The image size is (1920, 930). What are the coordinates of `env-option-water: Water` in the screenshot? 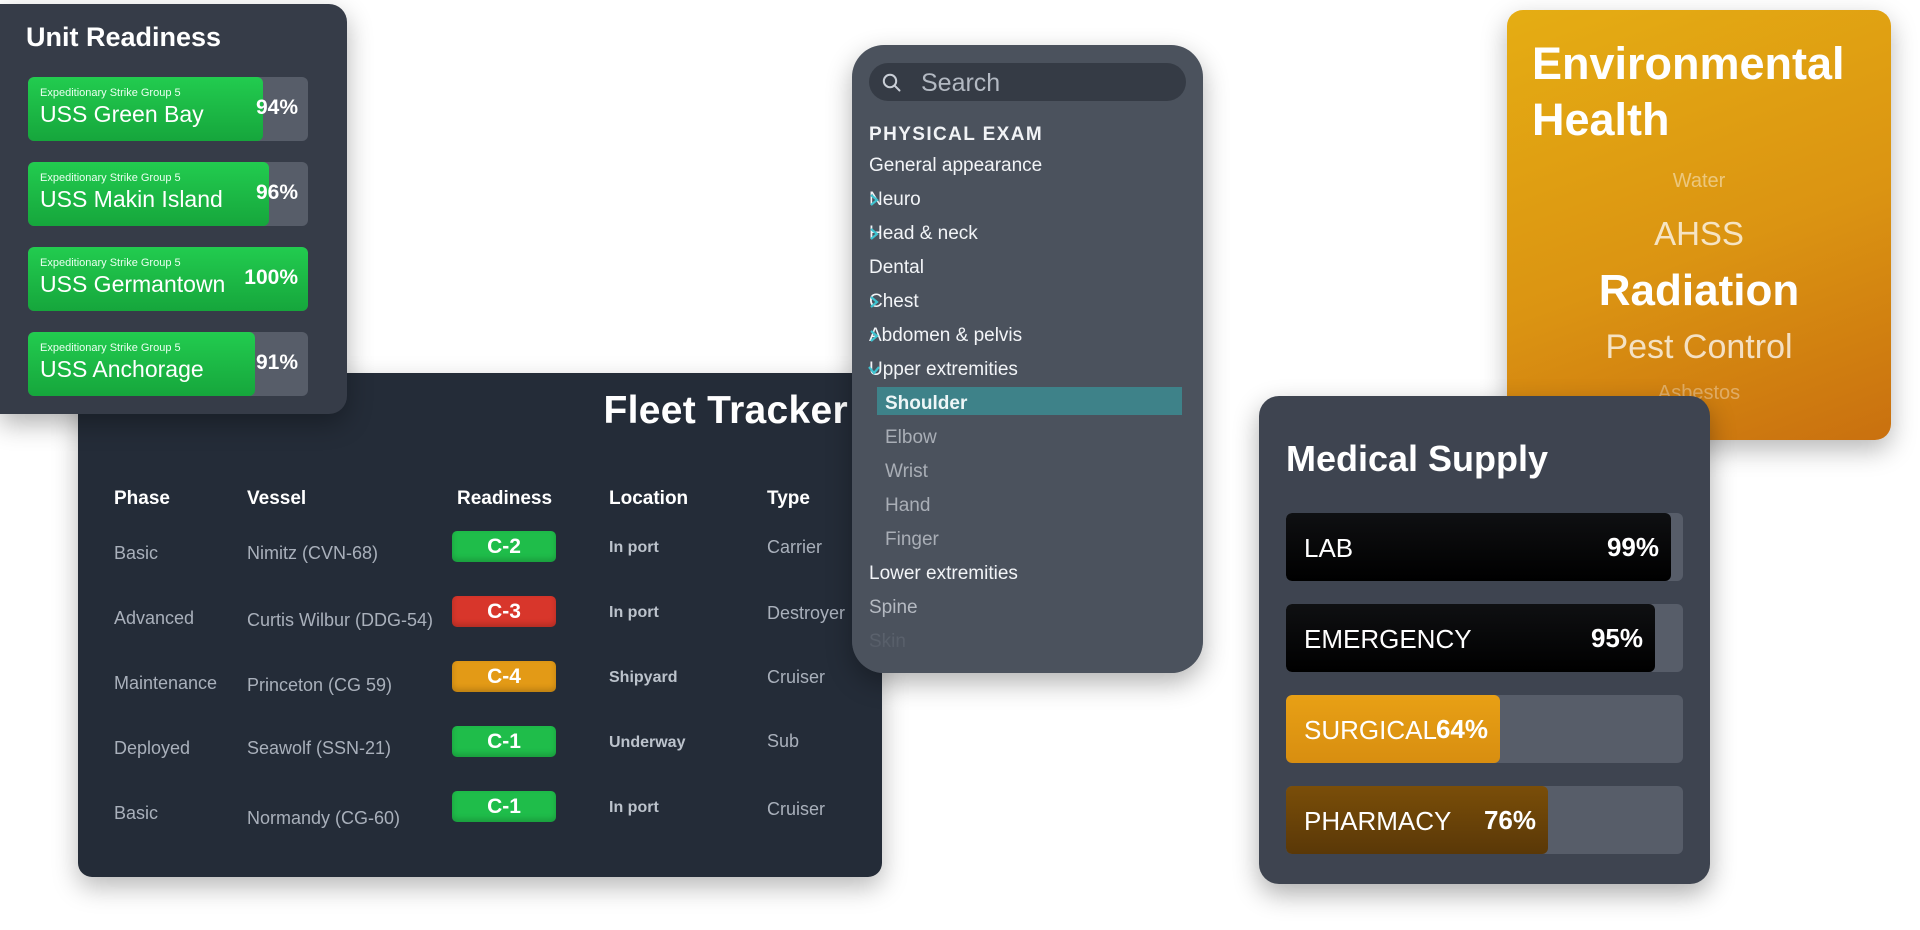 It's located at (1699, 181).